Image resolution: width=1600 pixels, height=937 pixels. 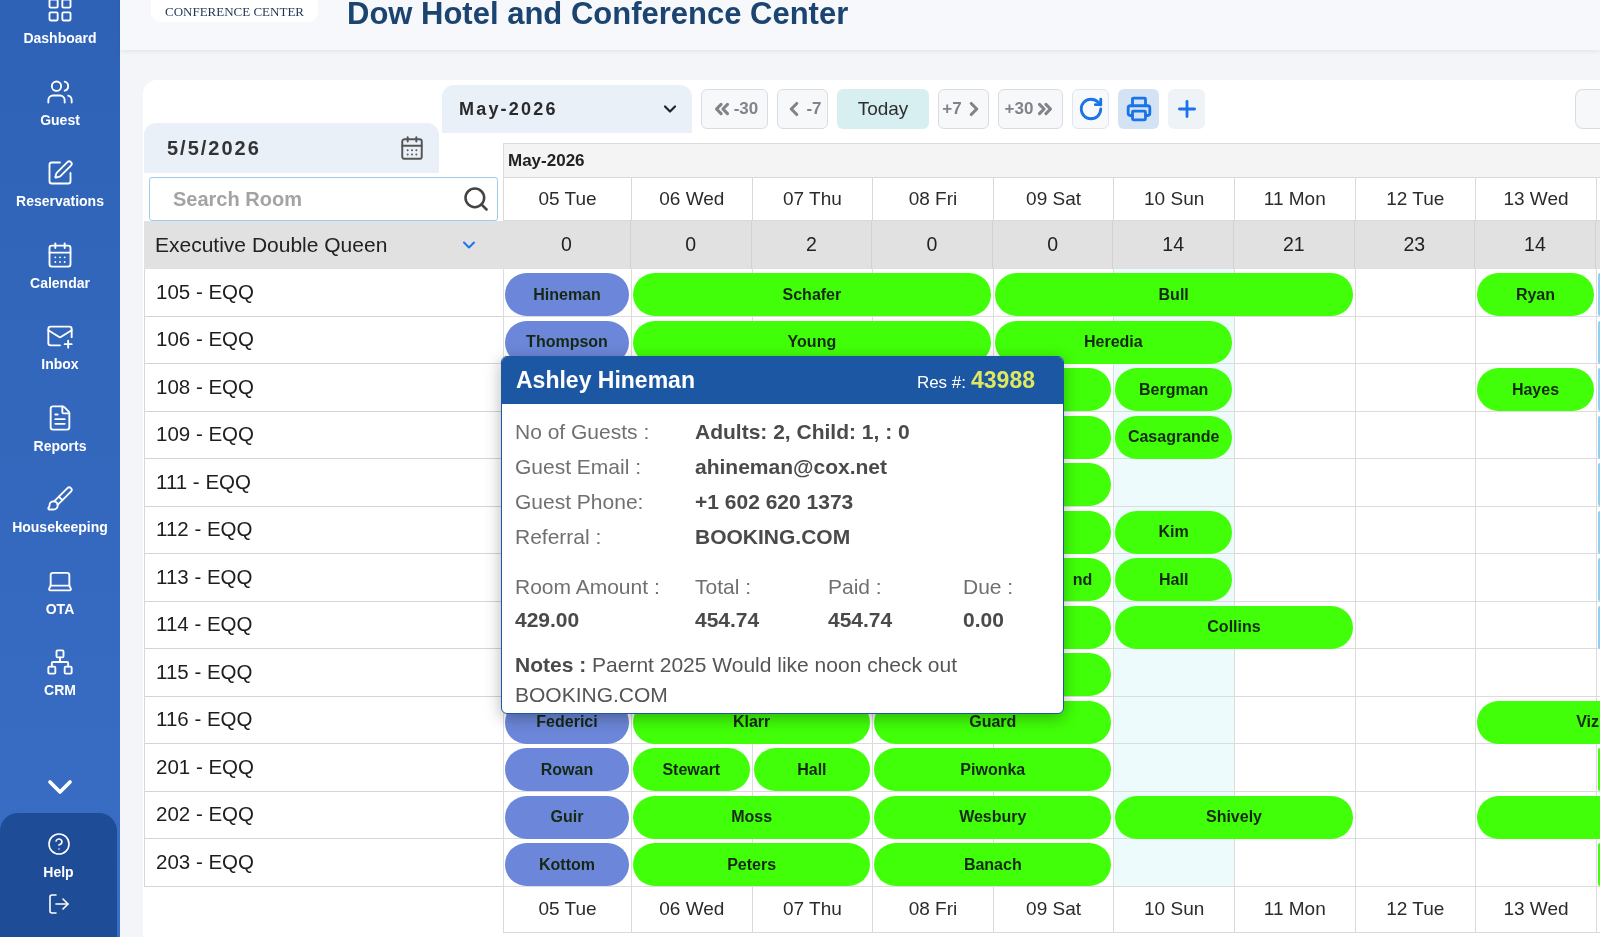 I want to click on date-field: 5/5/2026, so click(x=291, y=148).